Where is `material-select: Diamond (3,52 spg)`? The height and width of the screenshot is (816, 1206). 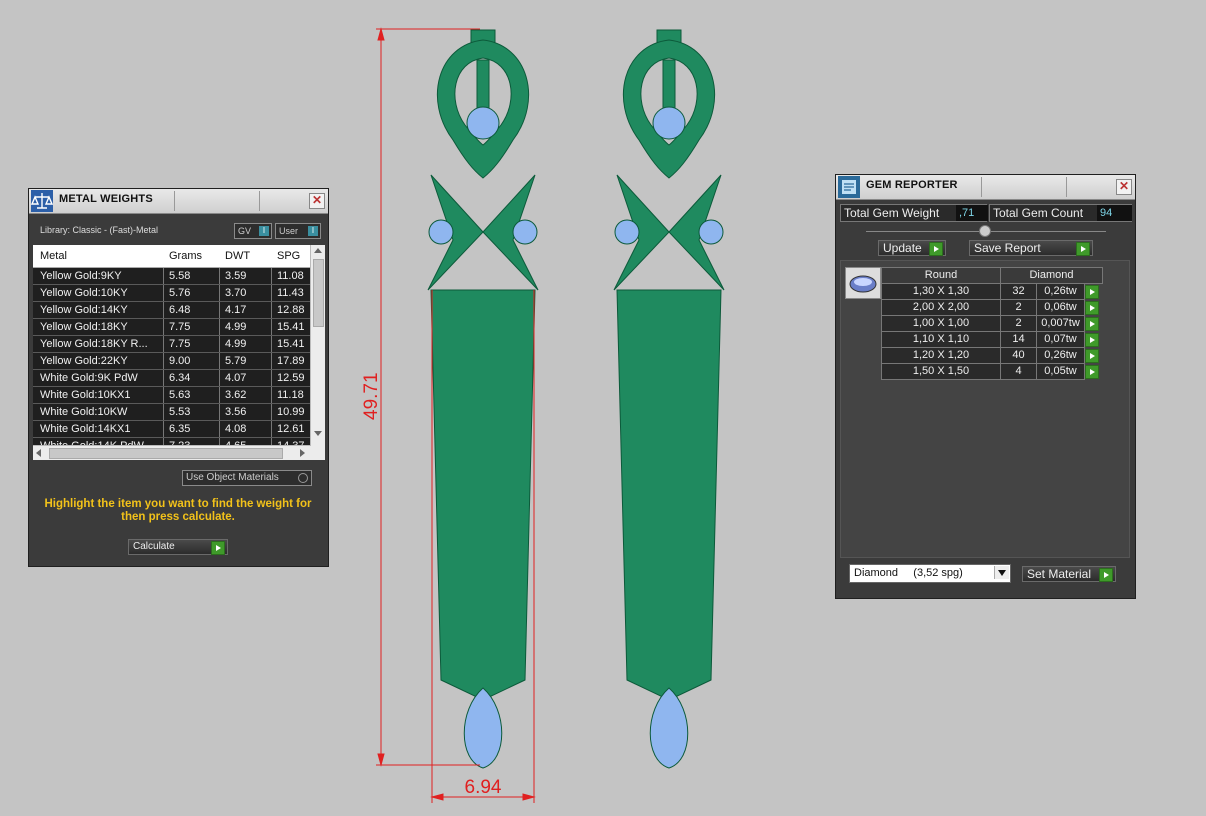 material-select: Diamond (3,52 spg) is located at coordinates (930, 573).